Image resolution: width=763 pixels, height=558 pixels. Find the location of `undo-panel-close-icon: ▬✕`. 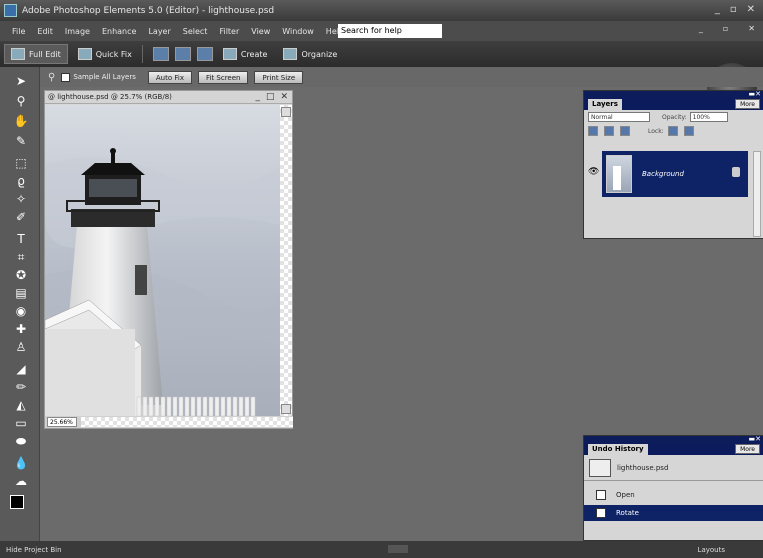

undo-panel-close-icon: ▬✕ is located at coordinates (755, 439).